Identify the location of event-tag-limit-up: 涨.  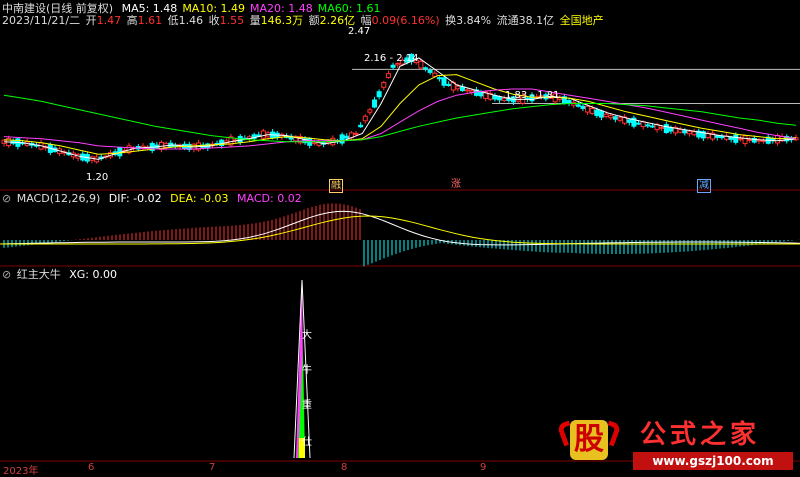
(456, 185).